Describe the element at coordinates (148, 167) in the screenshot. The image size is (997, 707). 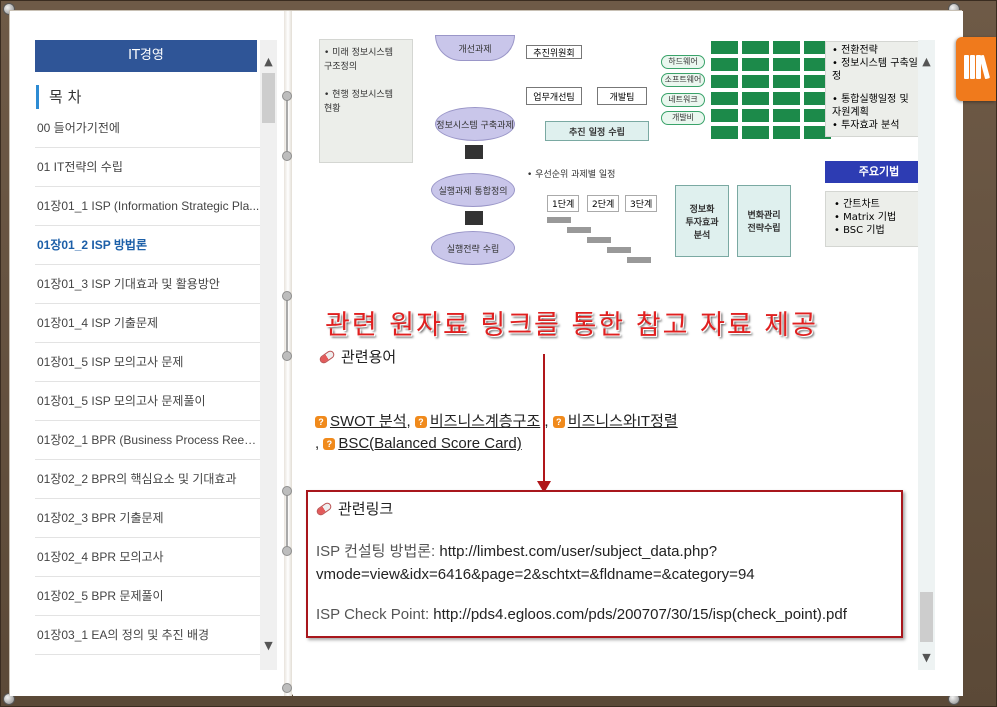
I see `toc-item: 01 IT전략의 수립` at that location.